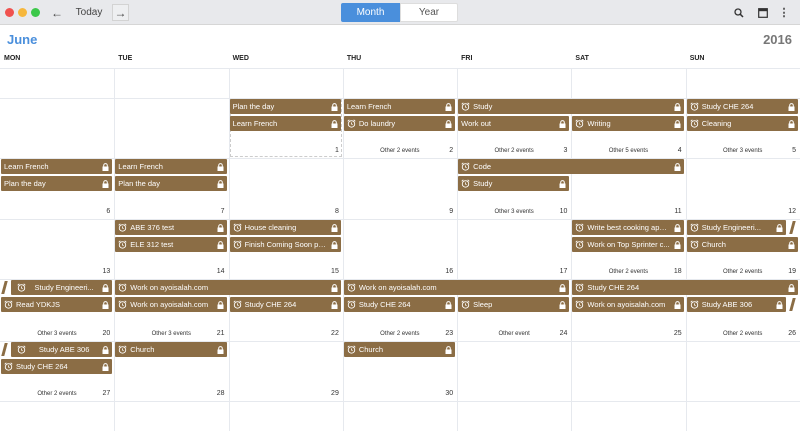  I want to click on weekday-header: MON, so click(12, 58).